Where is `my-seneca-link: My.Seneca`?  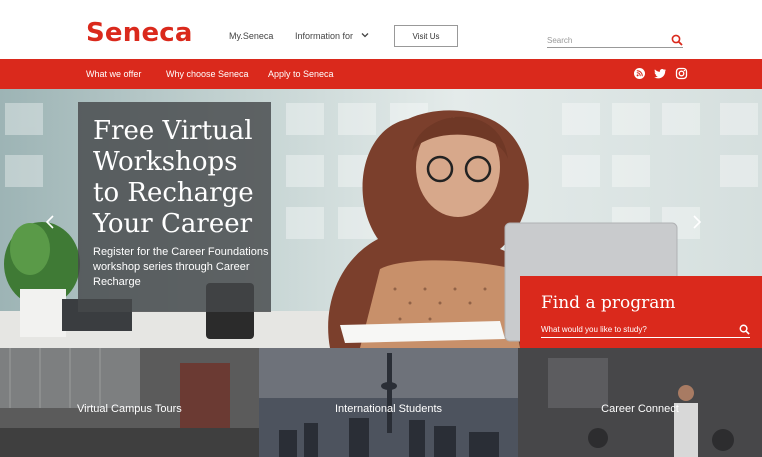
my-seneca-link: My.Seneca is located at coordinates (251, 36).